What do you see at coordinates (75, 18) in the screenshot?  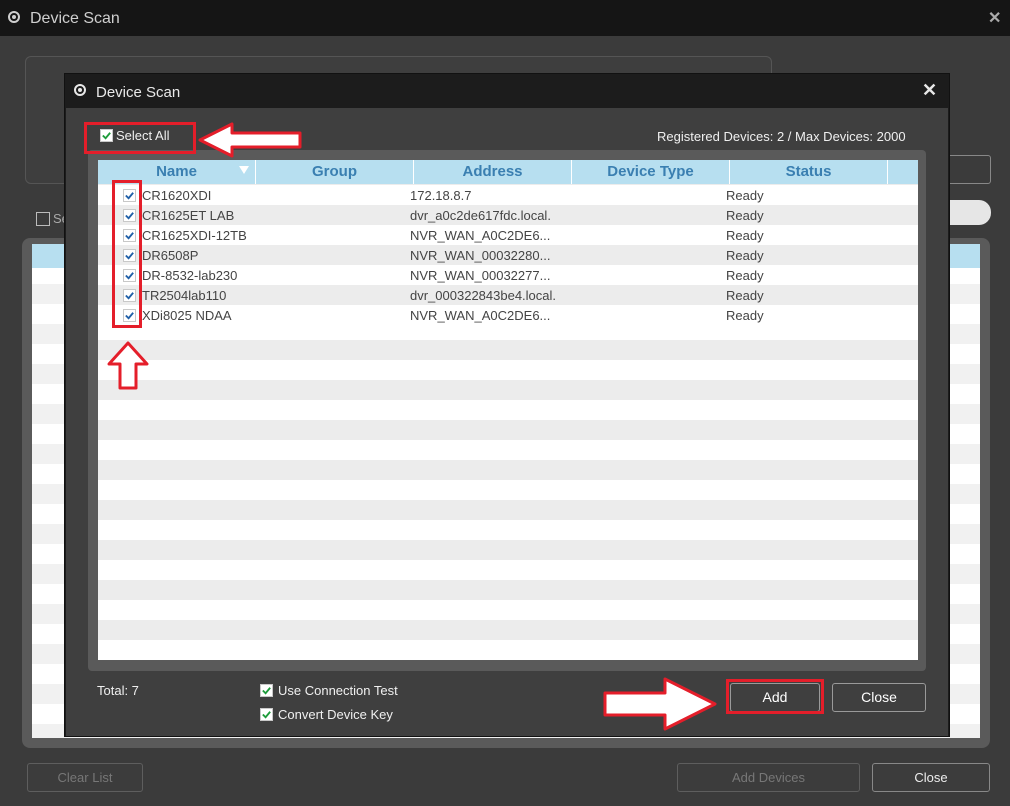 I see `background-window-title: Device Scan` at bounding box center [75, 18].